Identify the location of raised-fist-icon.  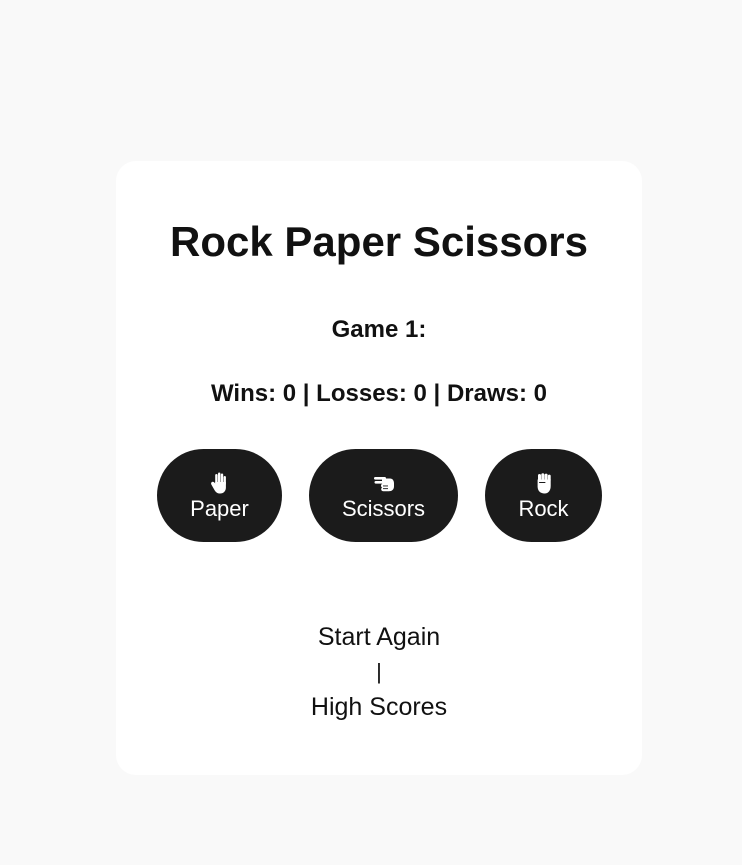
(544, 483).